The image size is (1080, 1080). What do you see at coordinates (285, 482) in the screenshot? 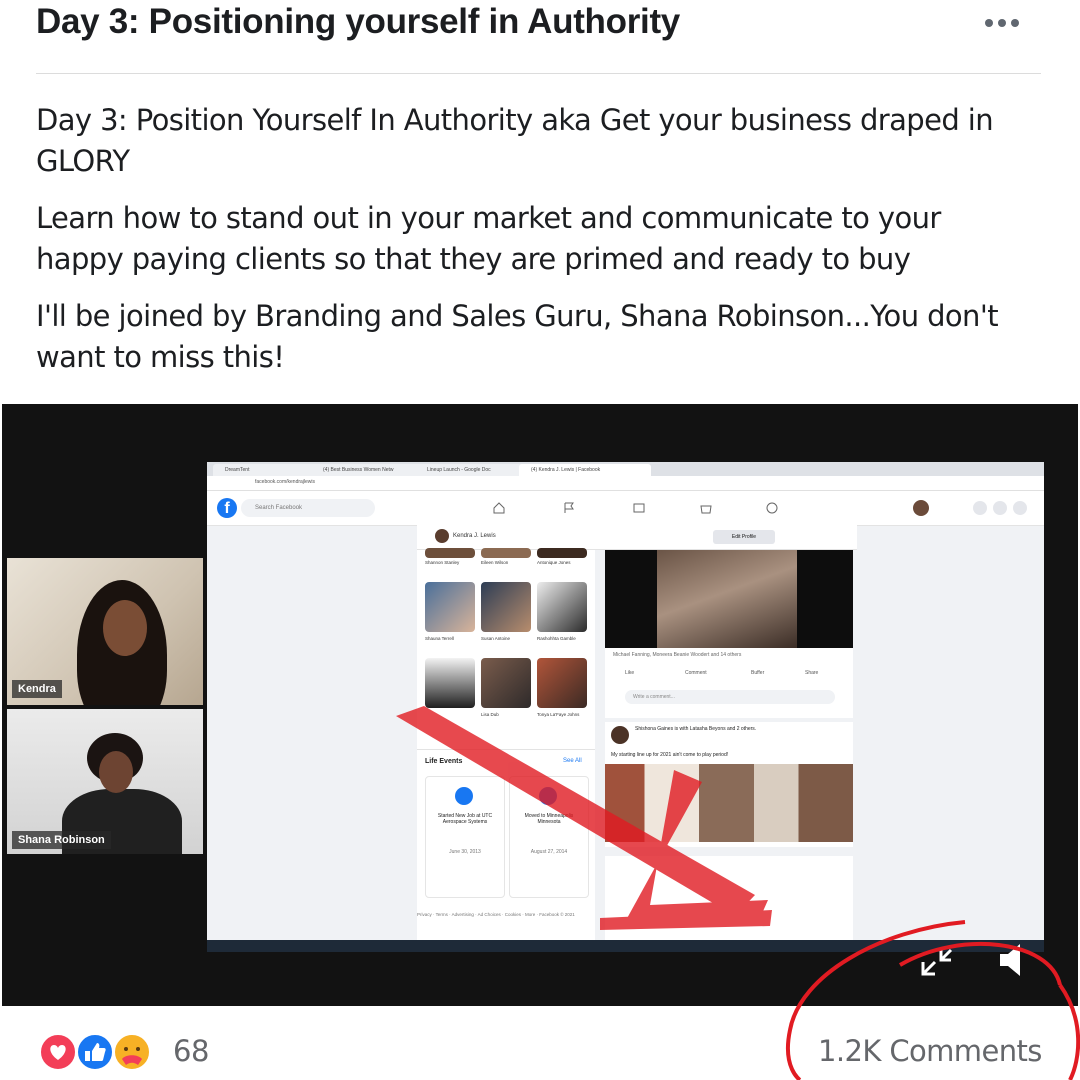
I see `url-text: facebook.com/kendrajlewis` at bounding box center [285, 482].